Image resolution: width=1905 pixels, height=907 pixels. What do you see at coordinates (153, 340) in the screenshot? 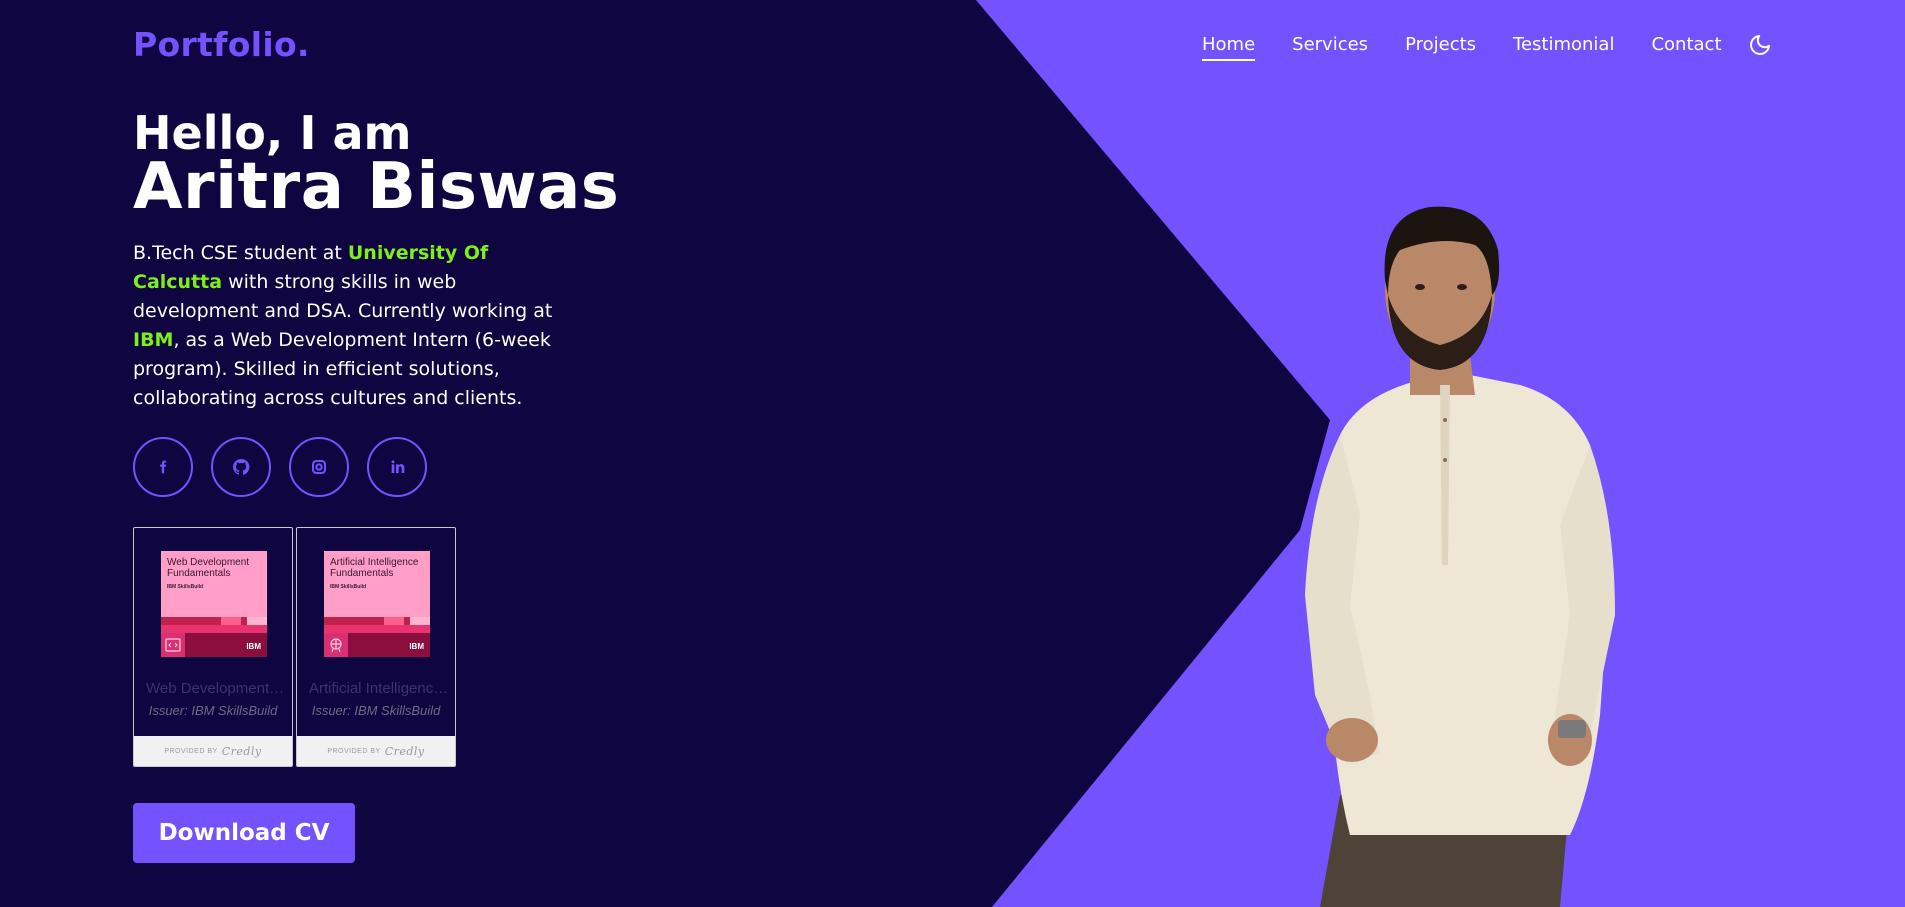
I see `company-highlight: IBM` at bounding box center [153, 340].